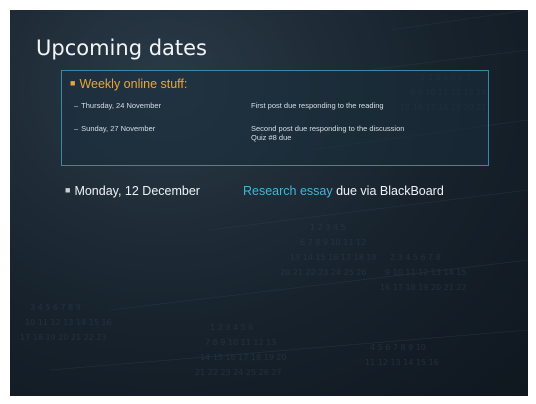  Describe the element at coordinates (425, 272) in the screenshot. I see `svg-text: 9 10 11 12 13 14 15` at that location.